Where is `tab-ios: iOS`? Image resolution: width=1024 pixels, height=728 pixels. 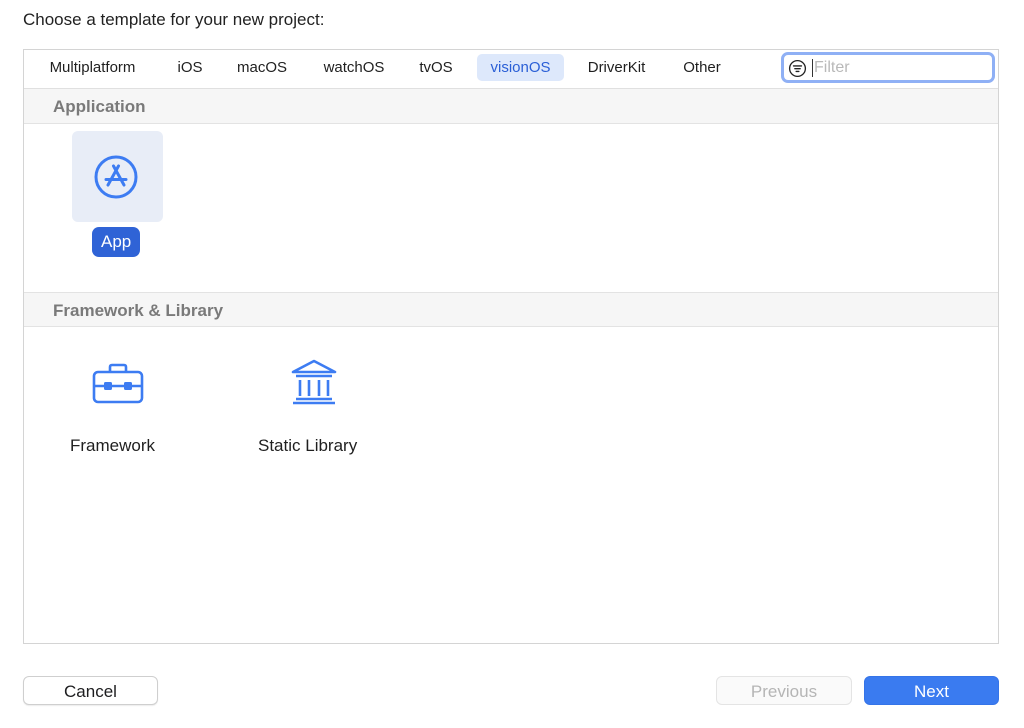
tab-ios: iOS is located at coordinates (190, 67).